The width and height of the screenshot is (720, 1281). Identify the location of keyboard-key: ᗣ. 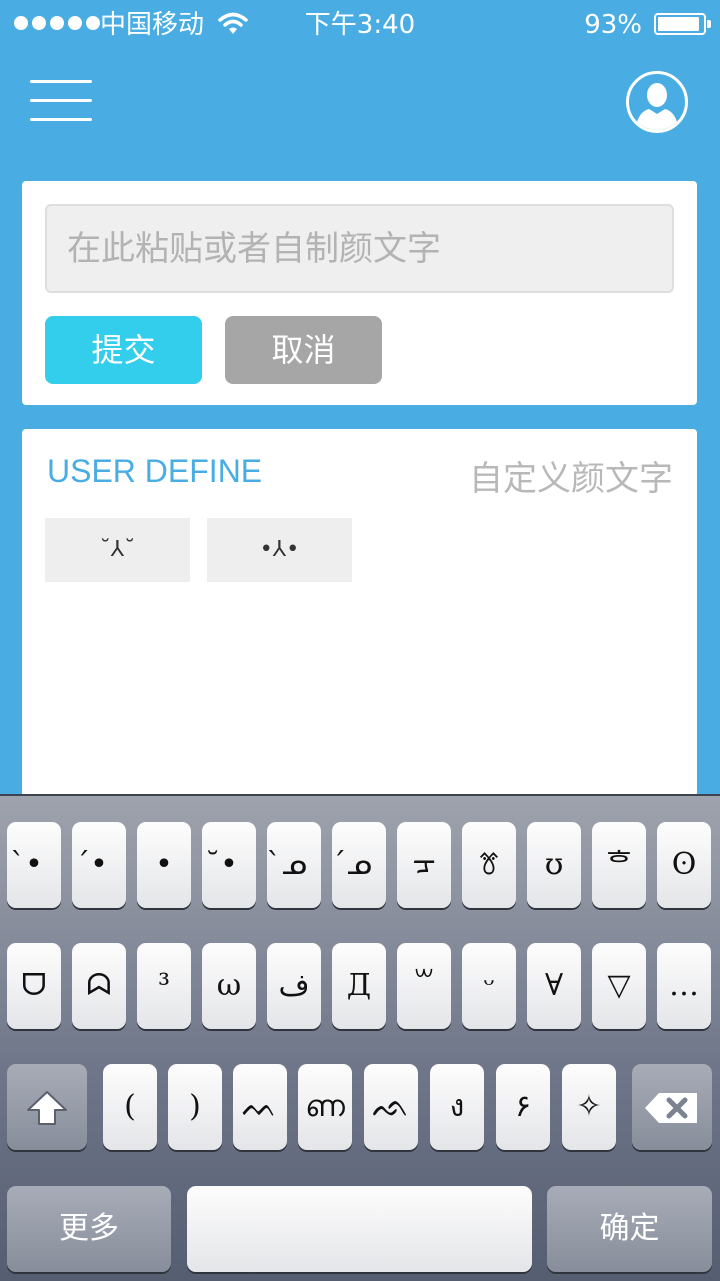
(99, 986).